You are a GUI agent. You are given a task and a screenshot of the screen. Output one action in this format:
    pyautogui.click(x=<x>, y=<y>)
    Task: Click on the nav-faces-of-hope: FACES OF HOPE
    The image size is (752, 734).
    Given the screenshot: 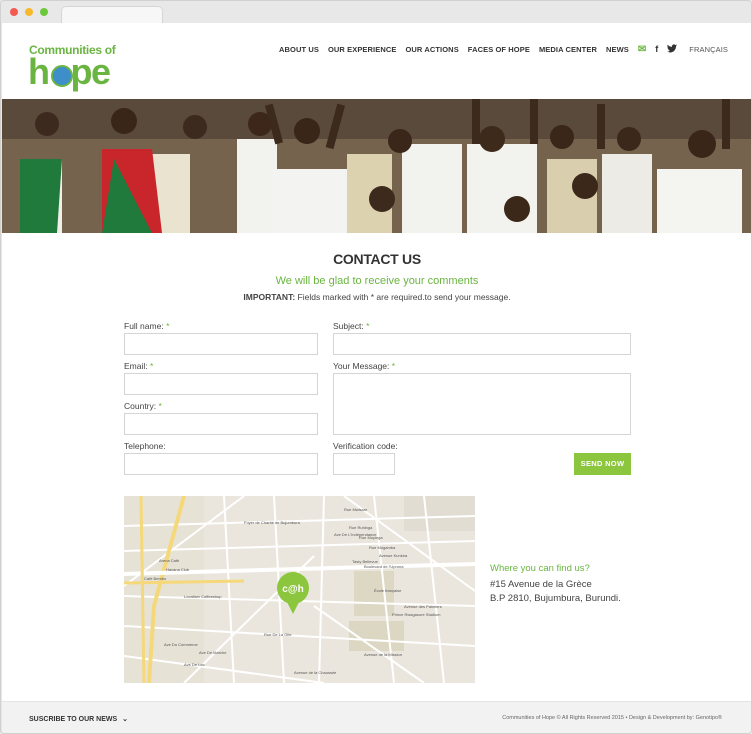 What is the action you would take?
    pyautogui.click(x=499, y=49)
    